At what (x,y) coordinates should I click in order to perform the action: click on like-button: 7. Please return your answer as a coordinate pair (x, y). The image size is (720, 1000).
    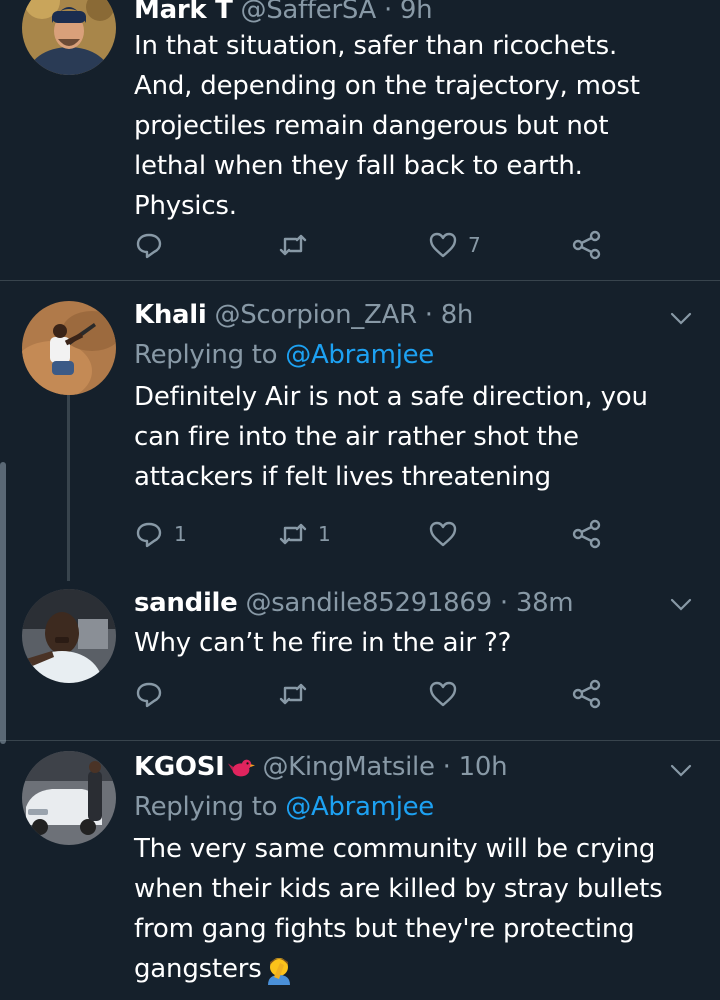
    Looking at the image, I should click on (454, 245).